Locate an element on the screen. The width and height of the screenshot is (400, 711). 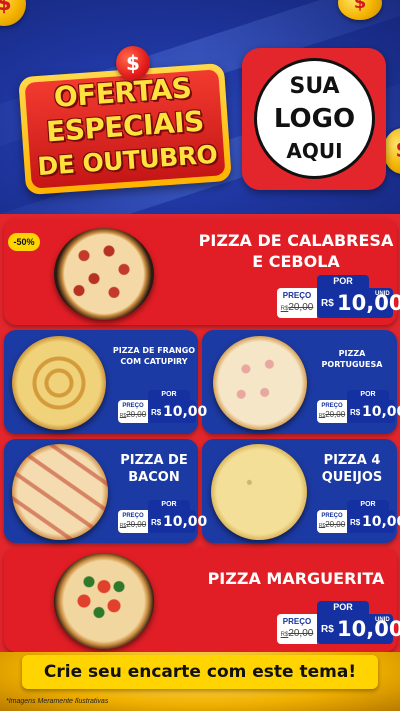
disclaimer: *Imagens Meramente Ilustrativas is located at coordinates (57, 701).